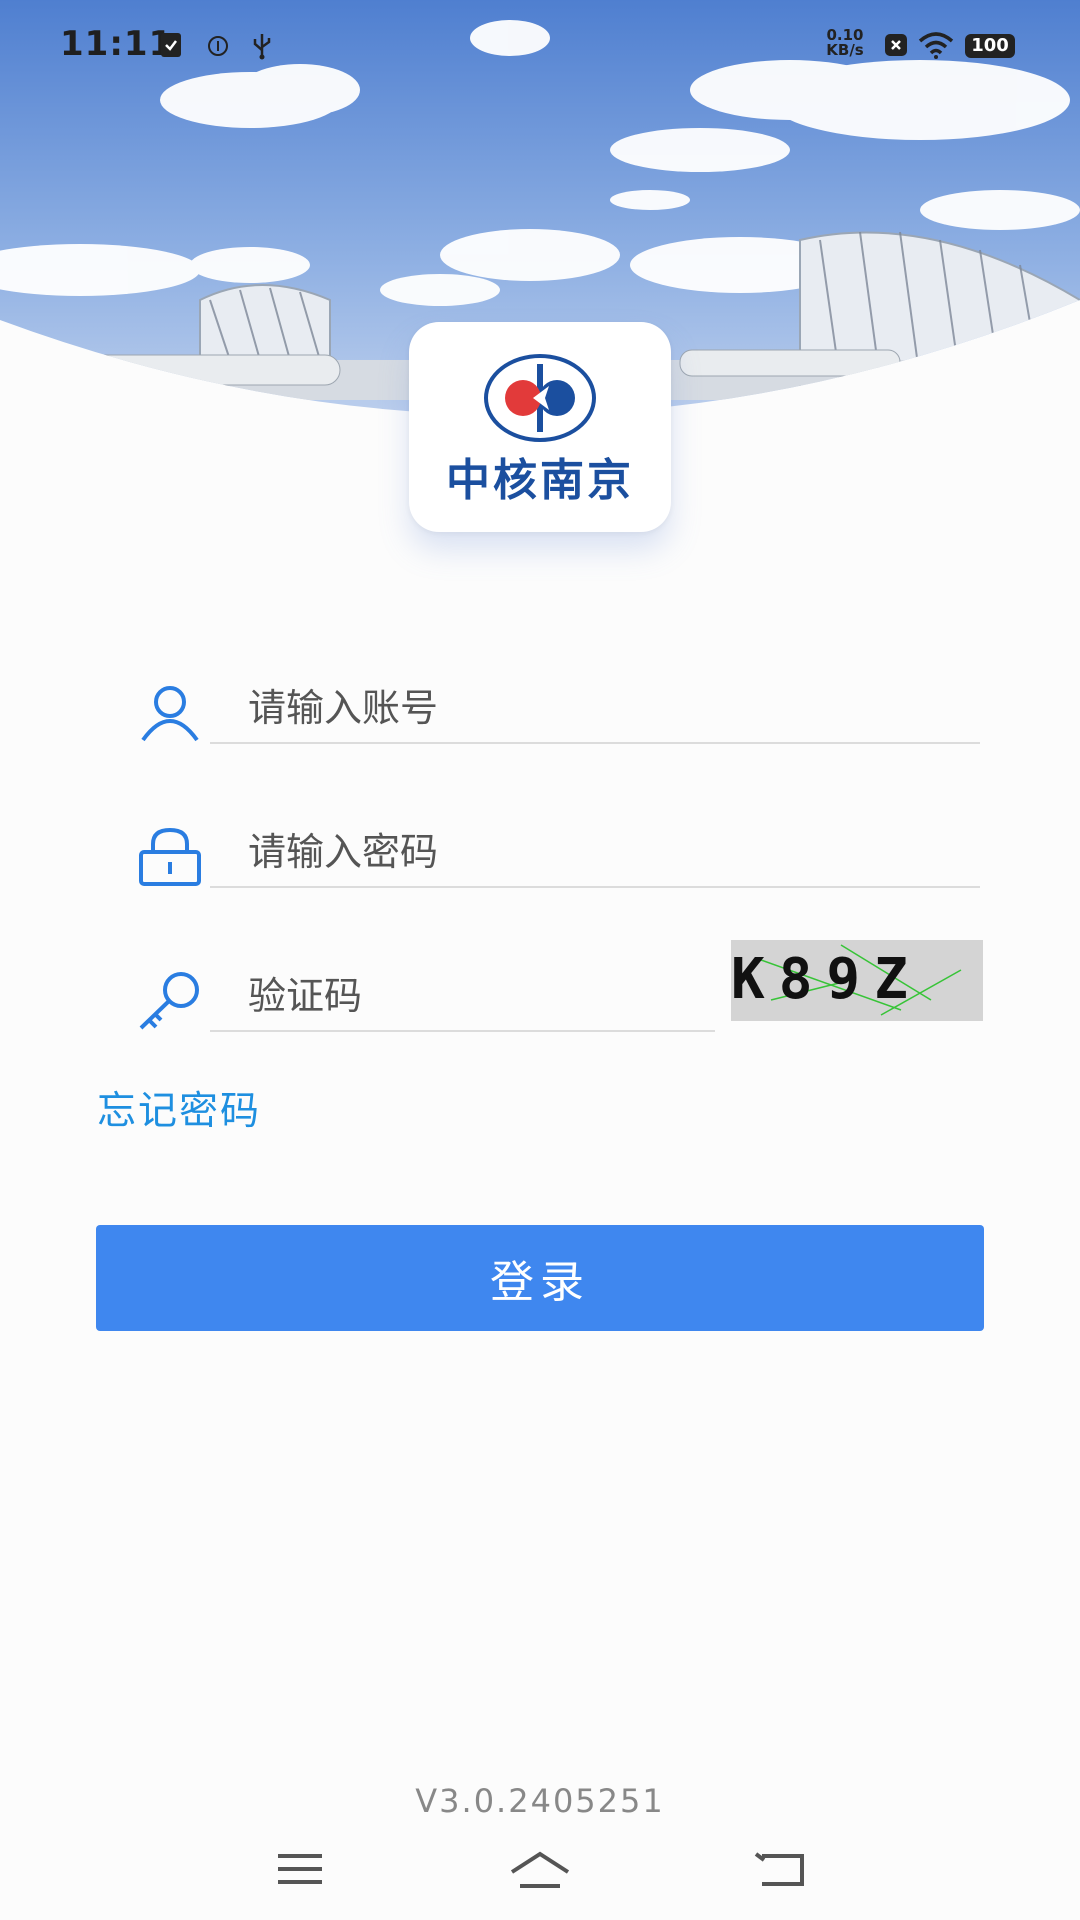 The height and width of the screenshot is (1920, 1080). I want to click on captcha-graphic: K89Z, so click(846, 980).